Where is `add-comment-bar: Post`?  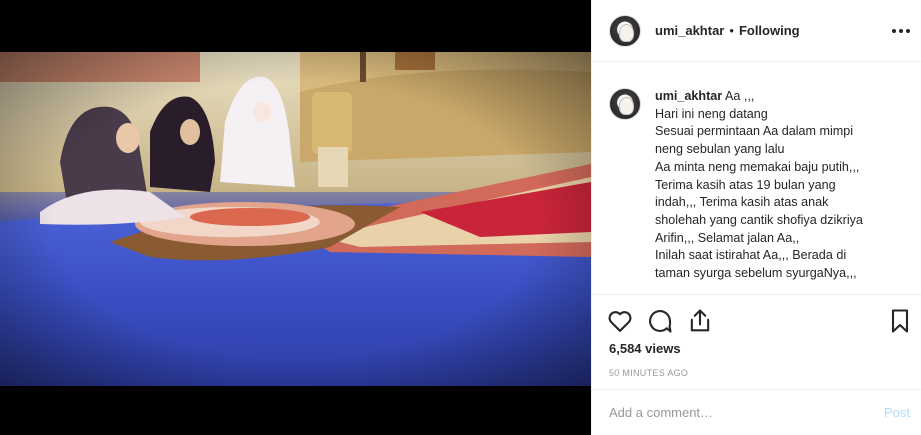 add-comment-bar: Post is located at coordinates (756, 412).